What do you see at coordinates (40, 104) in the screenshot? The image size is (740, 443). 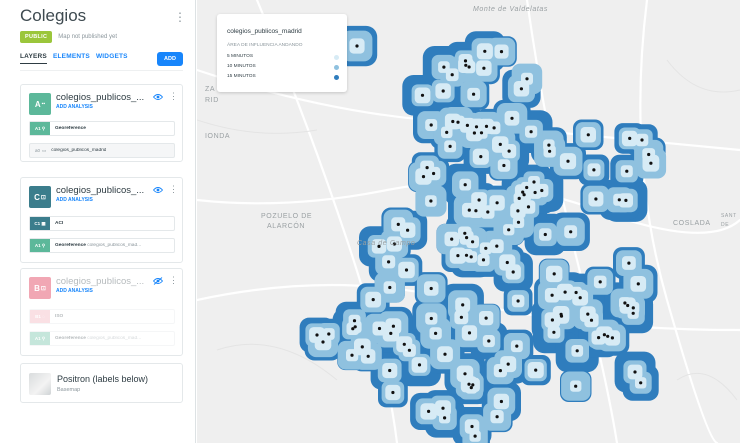 I see `layer-badge: A ▪▪` at bounding box center [40, 104].